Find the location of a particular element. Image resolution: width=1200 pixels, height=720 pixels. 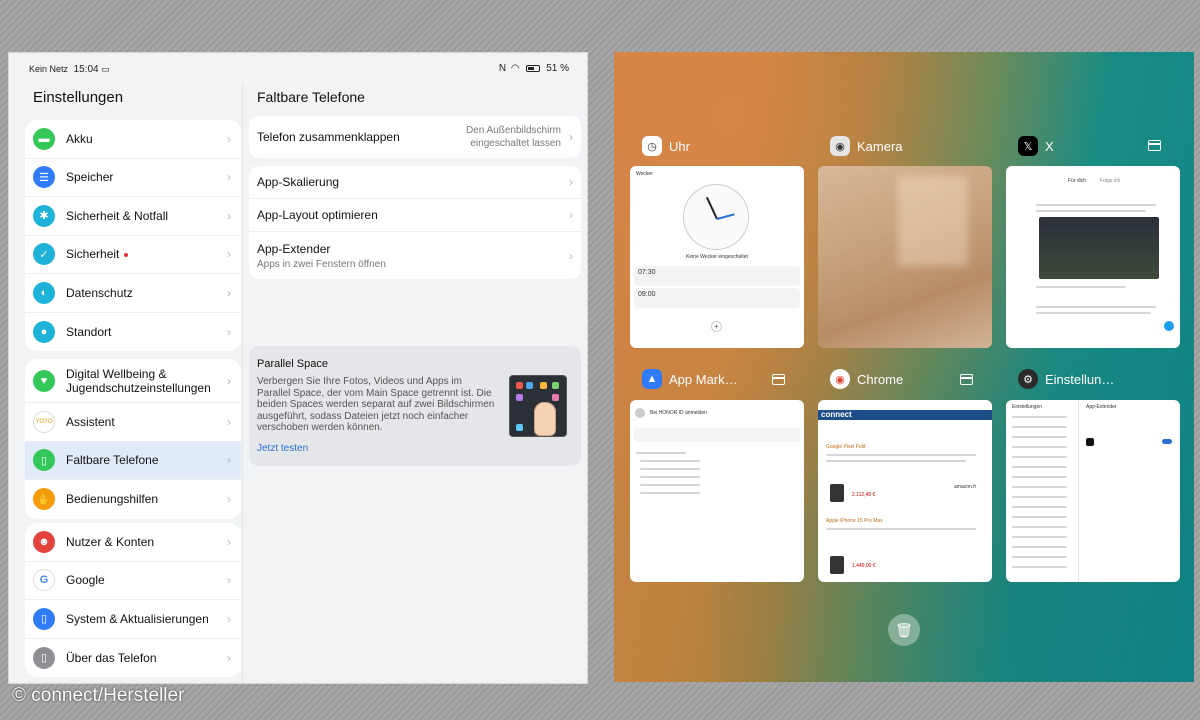

privacy-icon: ◐ is located at coordinates (44, 292).